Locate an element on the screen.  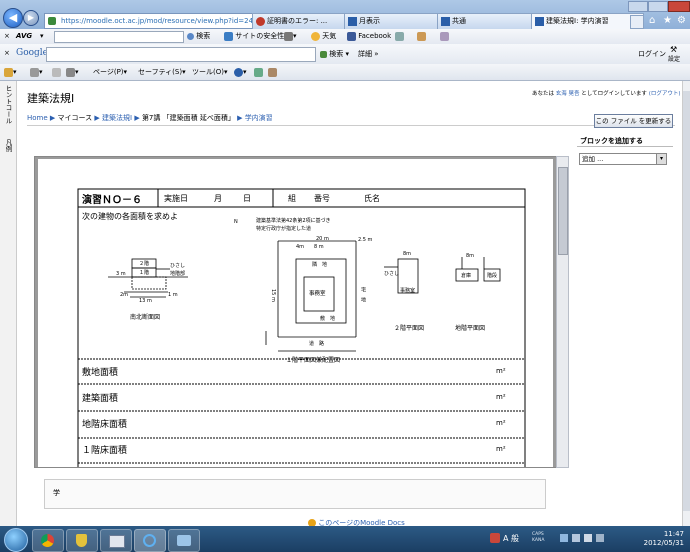
safety-menu: セーフティ(S)▾ is located at coordinates (162, 72).